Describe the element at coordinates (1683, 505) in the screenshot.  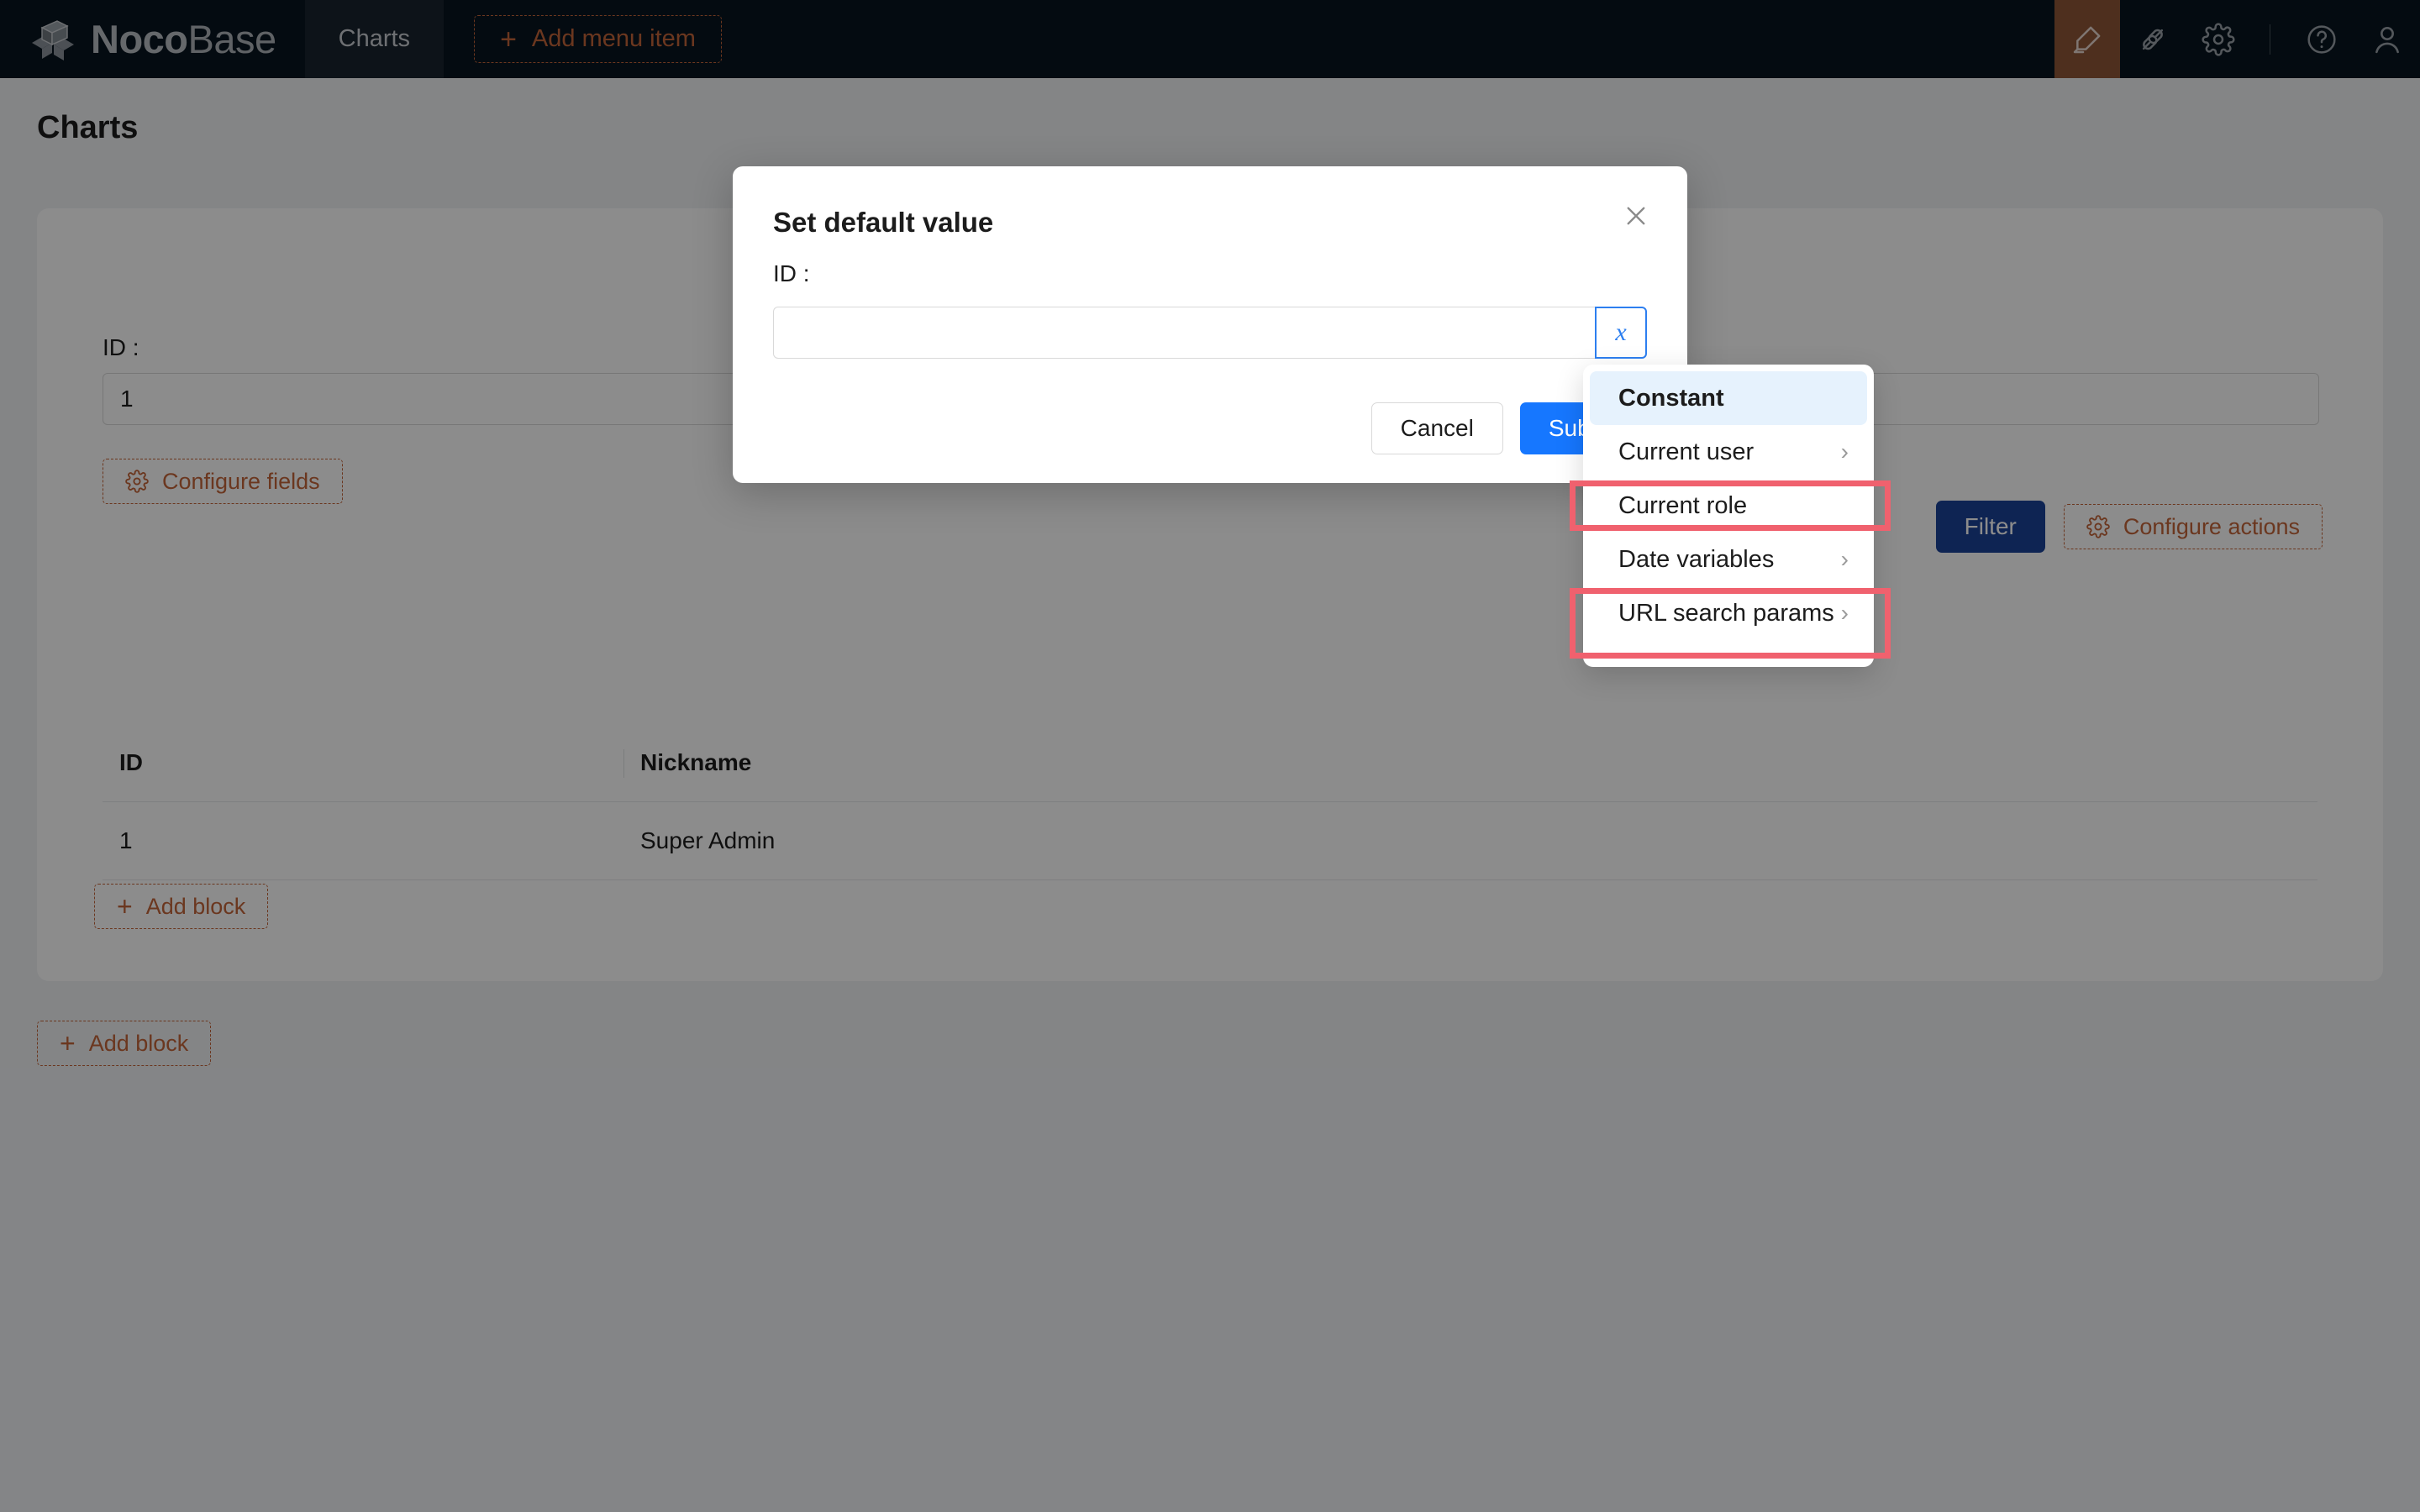
I see `menu-item-label: Current role` at that location.